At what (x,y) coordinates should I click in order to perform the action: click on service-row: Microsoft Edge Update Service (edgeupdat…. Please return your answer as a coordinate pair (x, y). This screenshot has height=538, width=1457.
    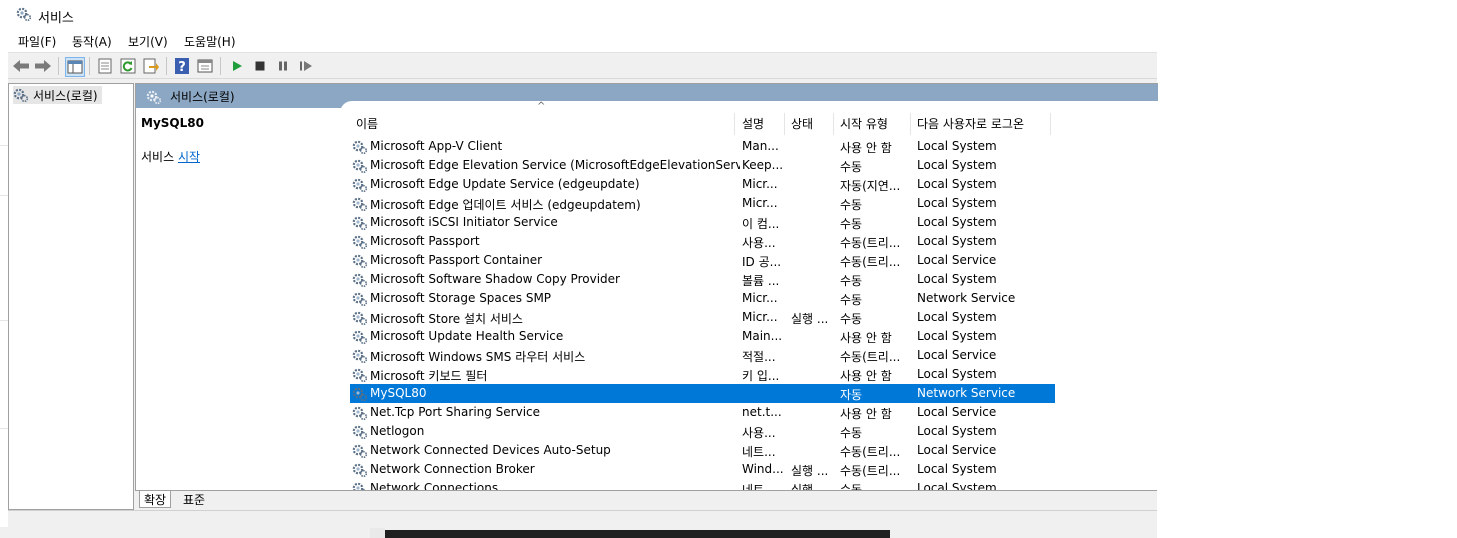
    Looking at the image, I should click on (702, 184).